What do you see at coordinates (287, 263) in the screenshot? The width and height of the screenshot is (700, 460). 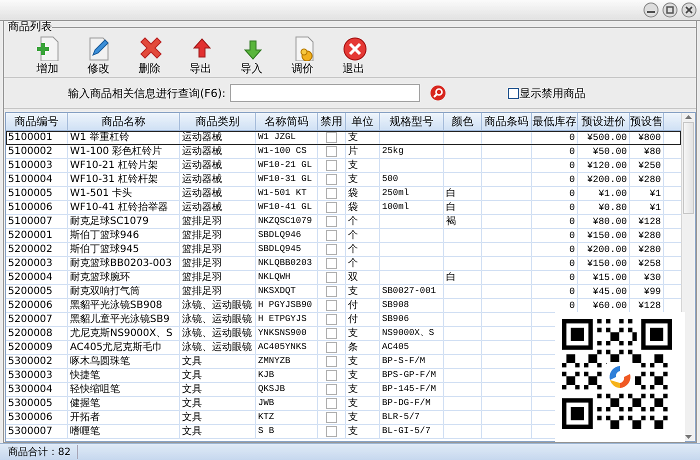 I see `table-cell: NKLQBB0203` at bounding box center [287, 263].